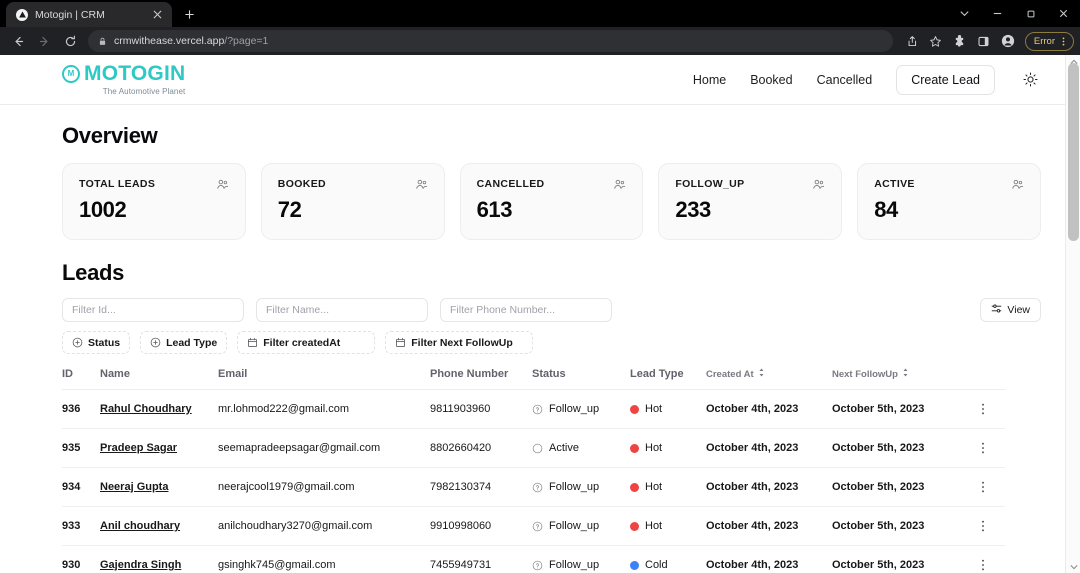 Image resolution: width=1080 pixels, height=573 pixels. What do you see at coordinates (936, 41) in the screenshot?
I see `bookmark-star-icon` at bounding box center [936, 41].